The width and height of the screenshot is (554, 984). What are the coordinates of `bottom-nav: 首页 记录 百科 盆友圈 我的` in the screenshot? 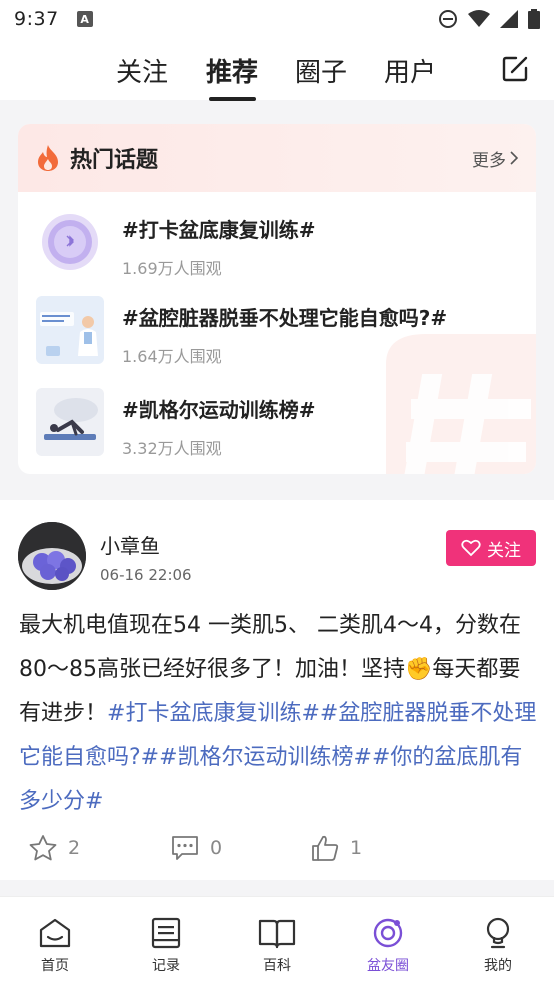 It's located at (277, 940).